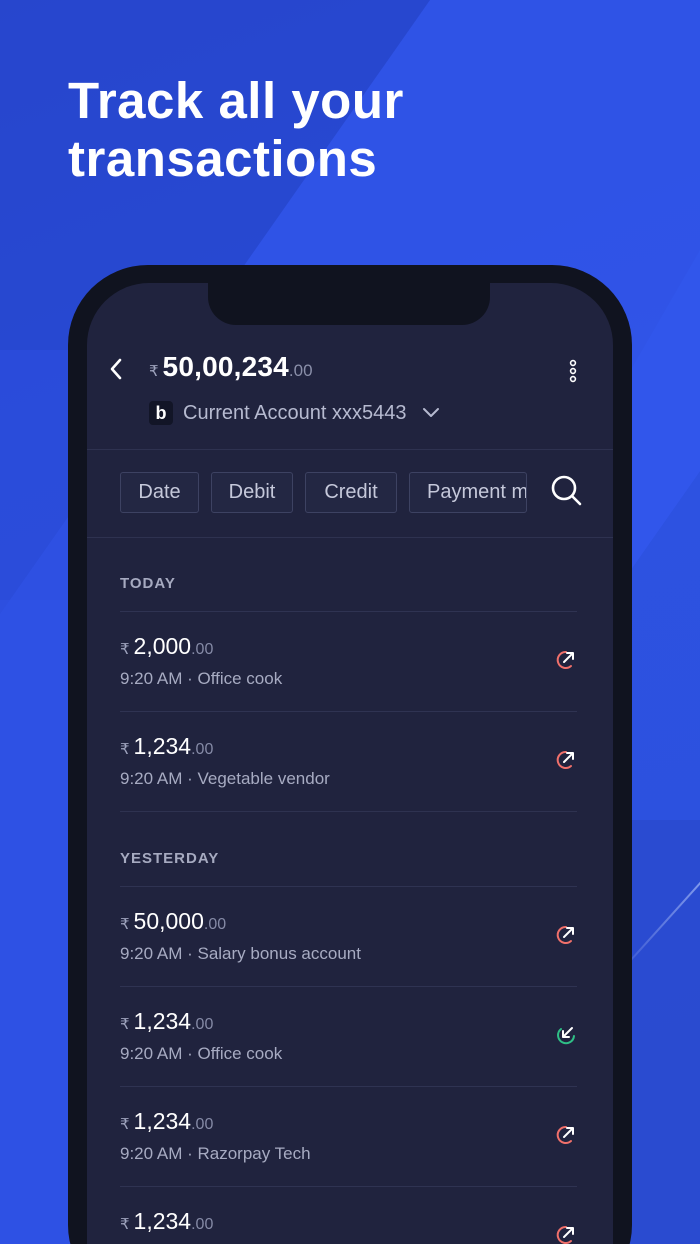 The width and height of the screenshot is (700, 1244). I want to click on chevron-left-icon, so click(116, 369).